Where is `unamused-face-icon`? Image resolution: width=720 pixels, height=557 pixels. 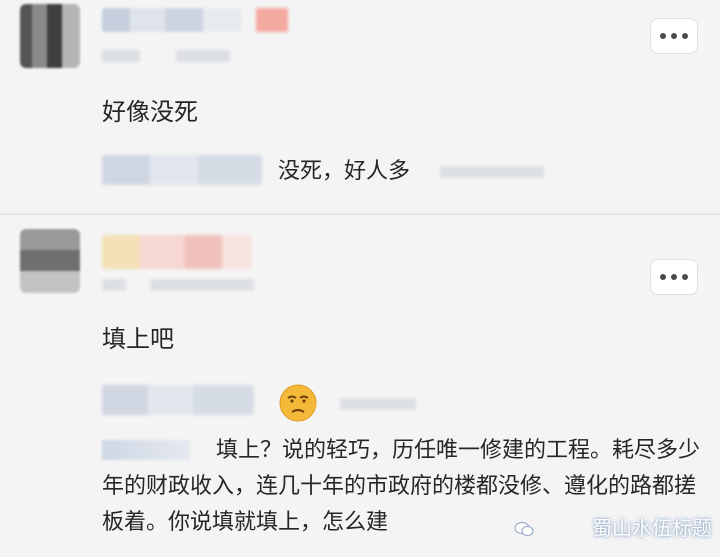 unamused-face-icon is located at coordinates (298, 403).